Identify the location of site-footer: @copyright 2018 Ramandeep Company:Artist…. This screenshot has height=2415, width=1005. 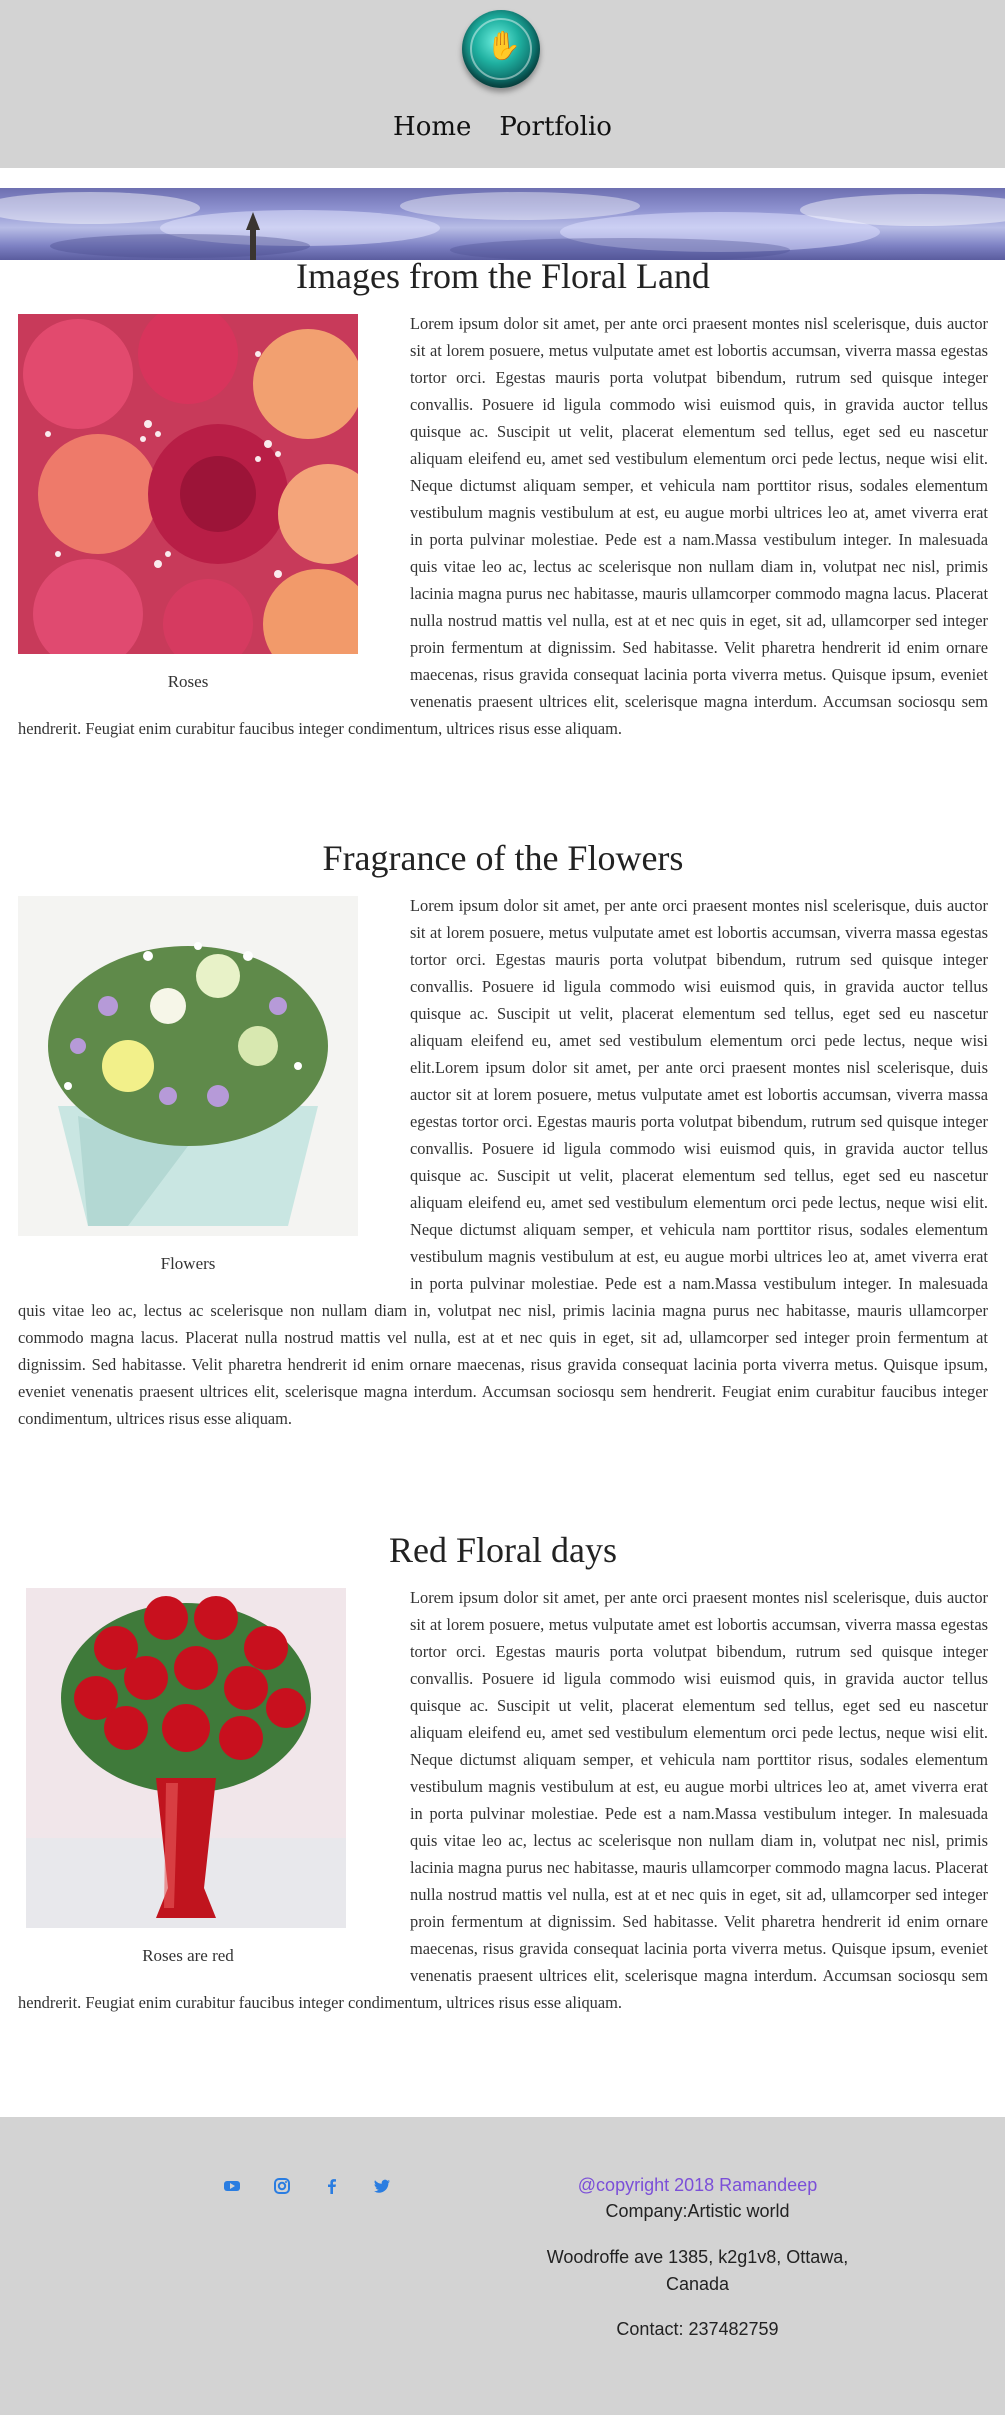
(502, 2266).